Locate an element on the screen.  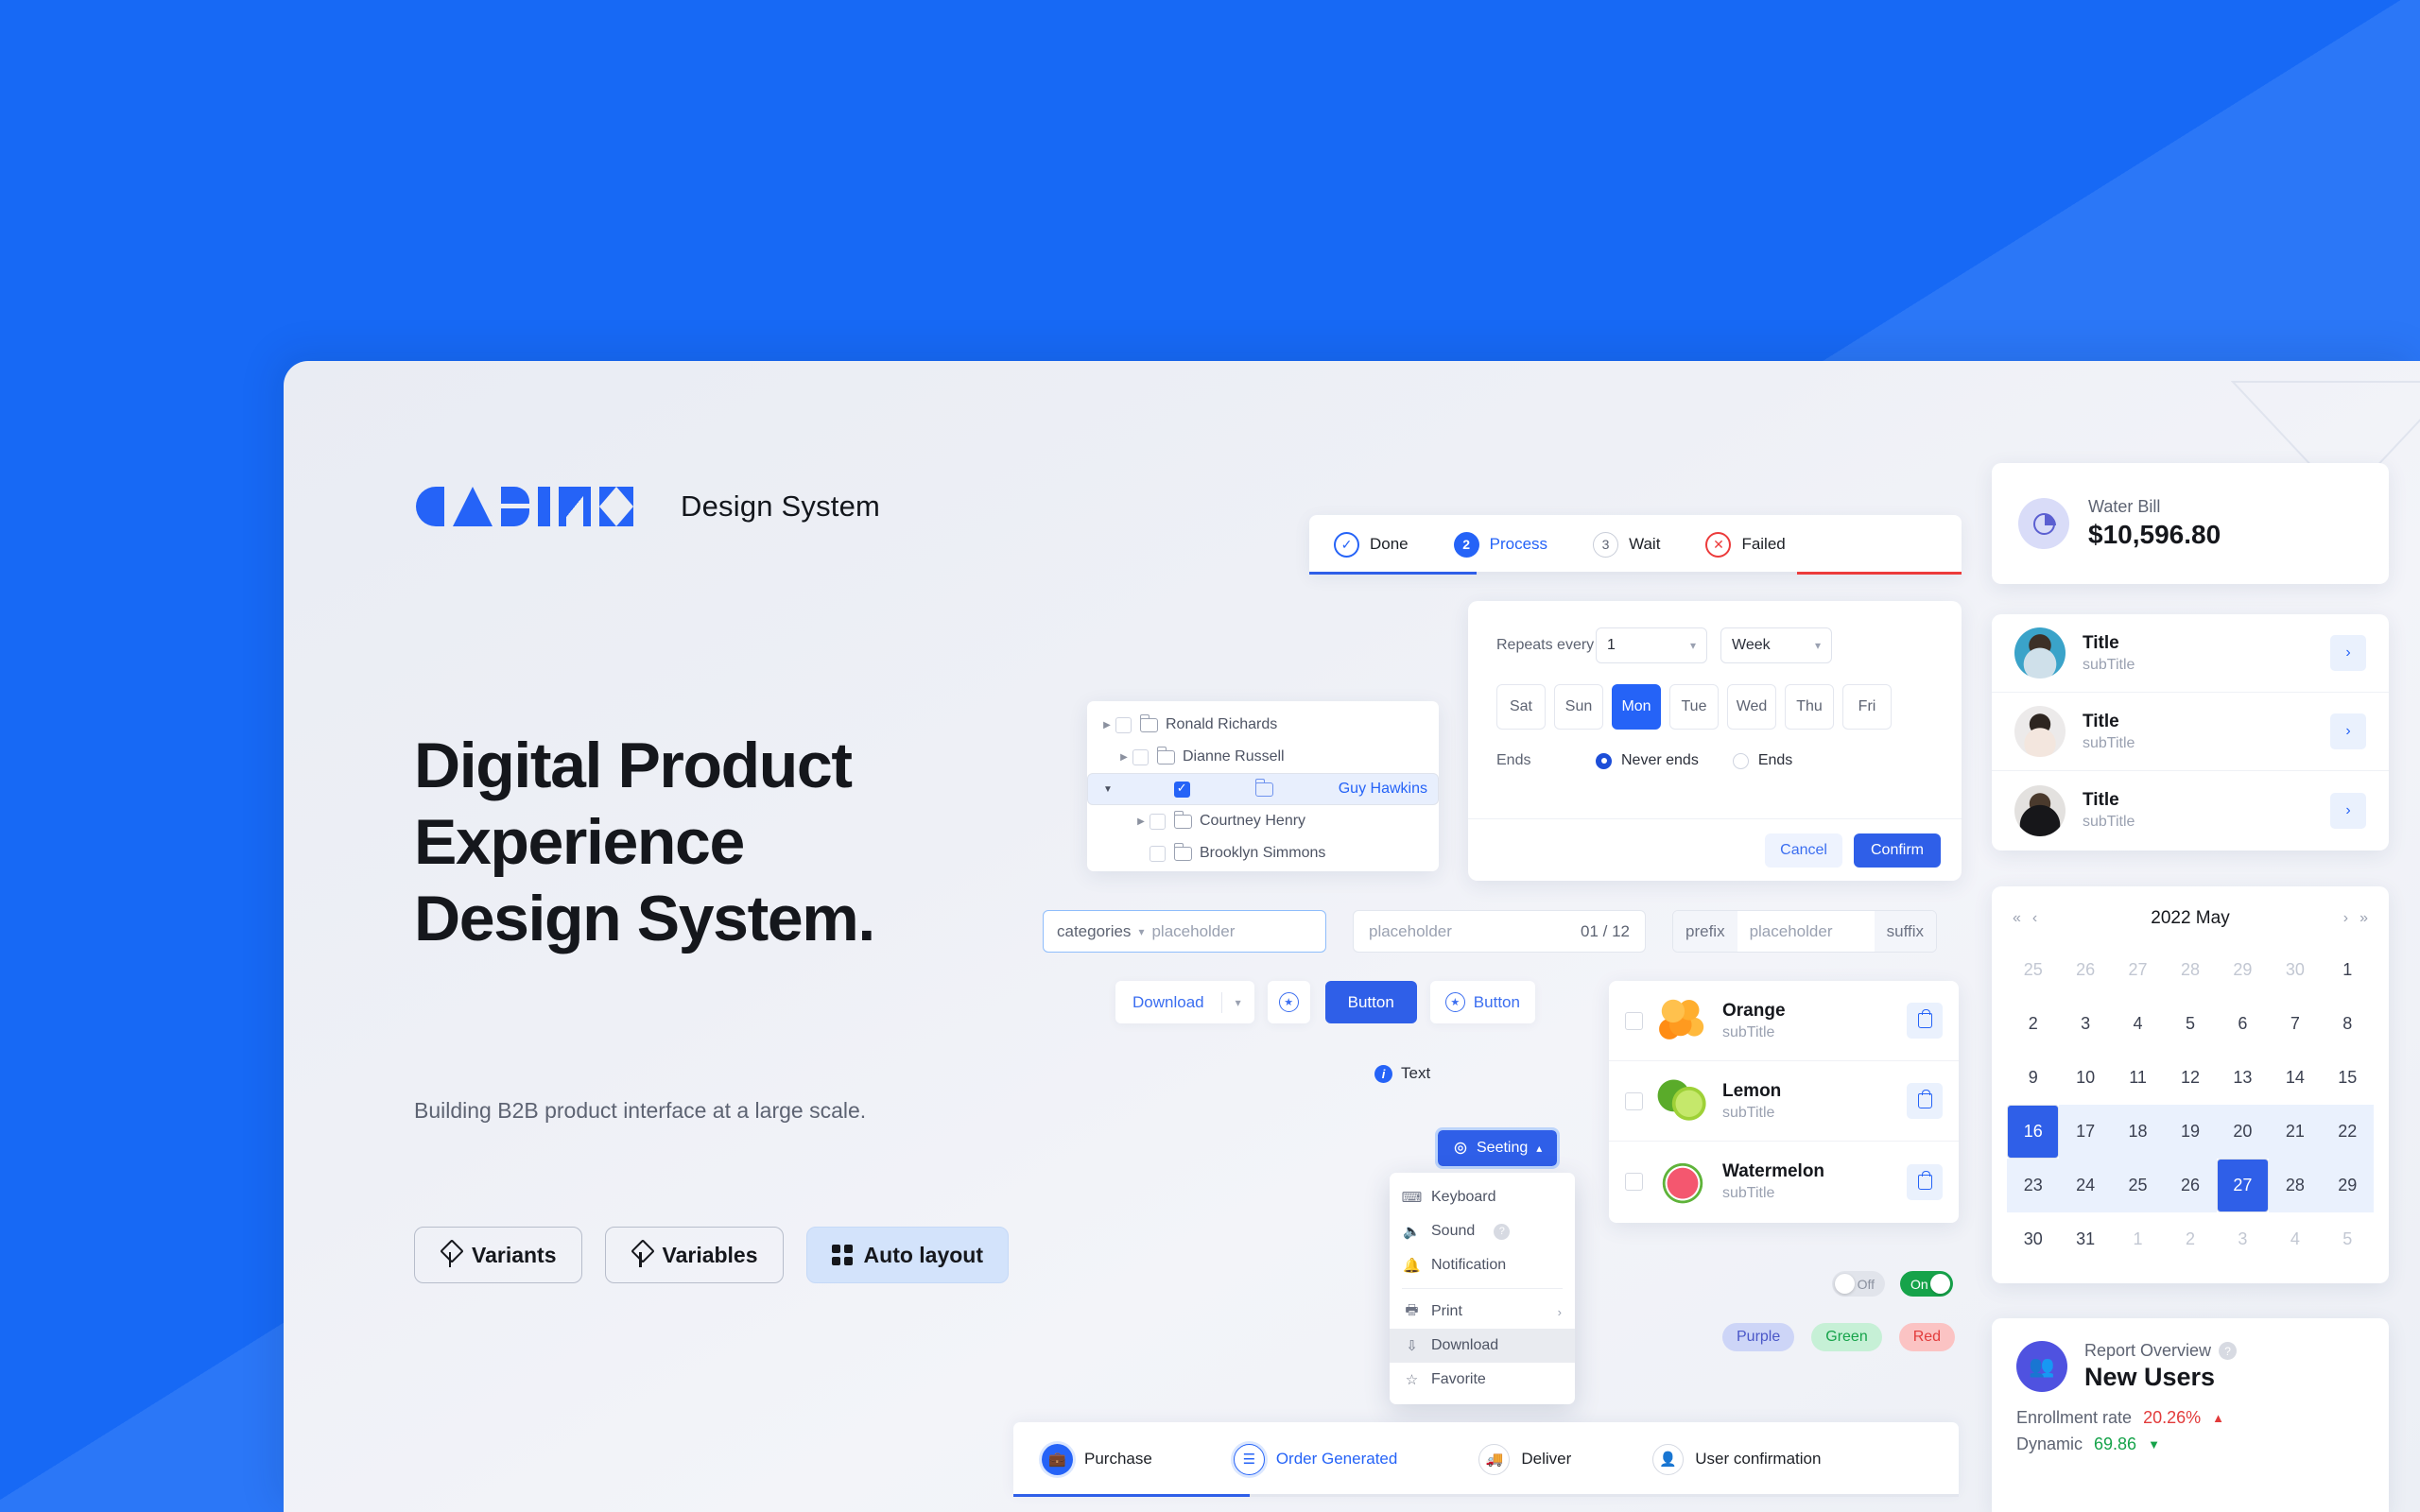
weekday-thu: Thu is located at coordinates (1809, 707).